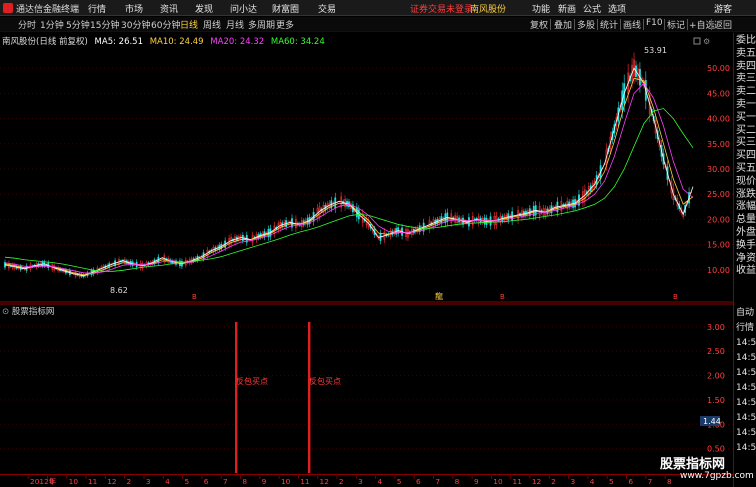 Image resolution: width=756 pixels, height=487 pixels. I want to click on y-tick-label: 40.00, so click(718, 119).